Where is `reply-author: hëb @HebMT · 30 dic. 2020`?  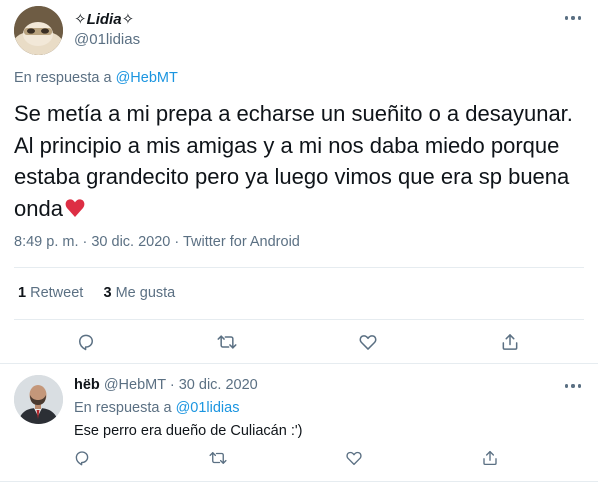
reply-author: hëb @HebMT · 30 dic. 2020 is located at coordinates (166, 385).